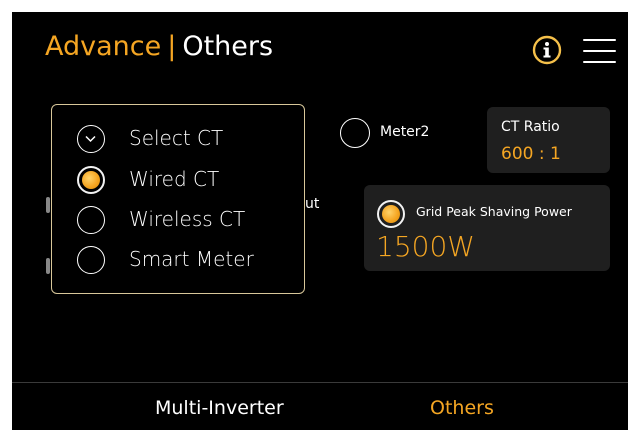  I want to click on radio-selected-icon, so click(91, 180).